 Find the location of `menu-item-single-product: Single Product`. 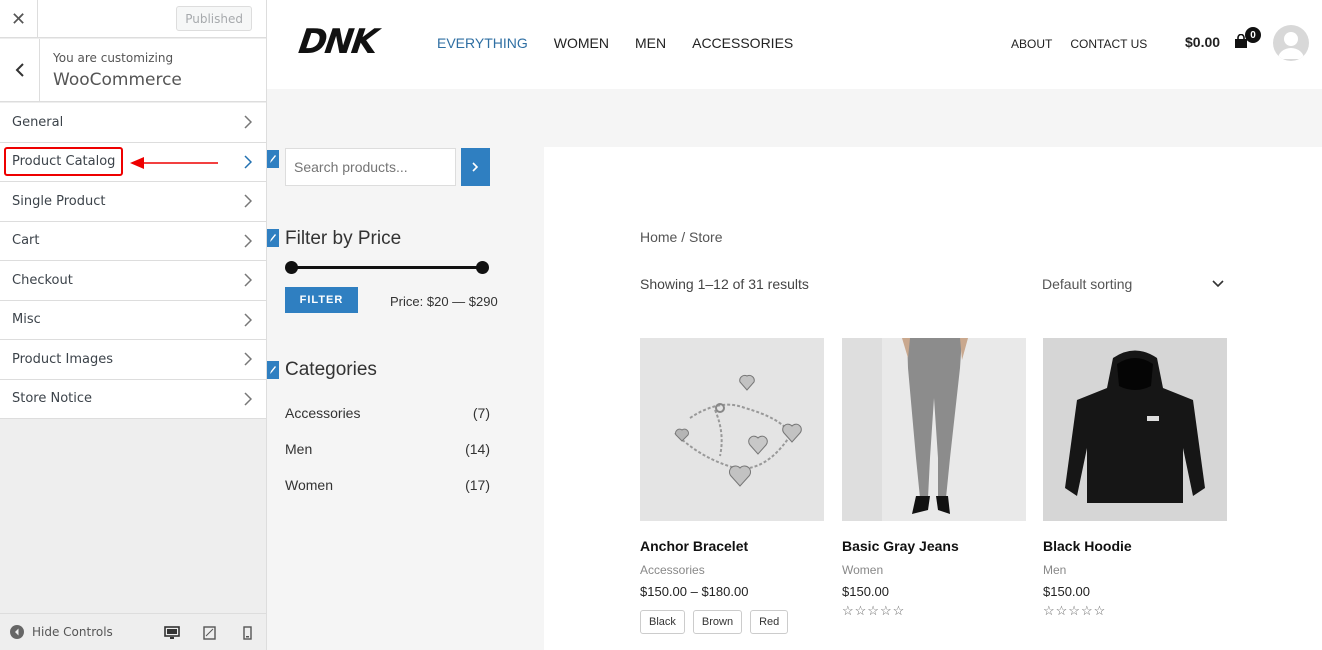

menu-item-single-product: Single Product is located at coordinates (133, 202).